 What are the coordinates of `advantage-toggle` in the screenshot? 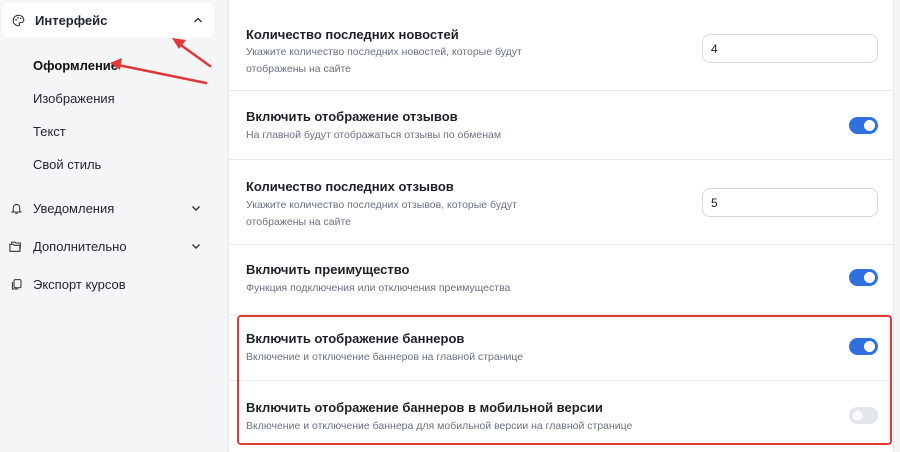 It's located at (863, 277).